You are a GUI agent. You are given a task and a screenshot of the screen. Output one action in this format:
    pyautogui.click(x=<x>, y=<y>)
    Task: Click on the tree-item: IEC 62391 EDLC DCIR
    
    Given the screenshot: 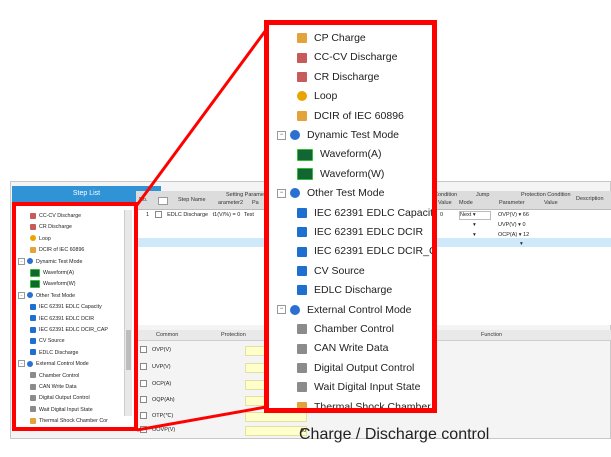 What is the action you would take?
    pyautogui.click(x=360, y=232)
    